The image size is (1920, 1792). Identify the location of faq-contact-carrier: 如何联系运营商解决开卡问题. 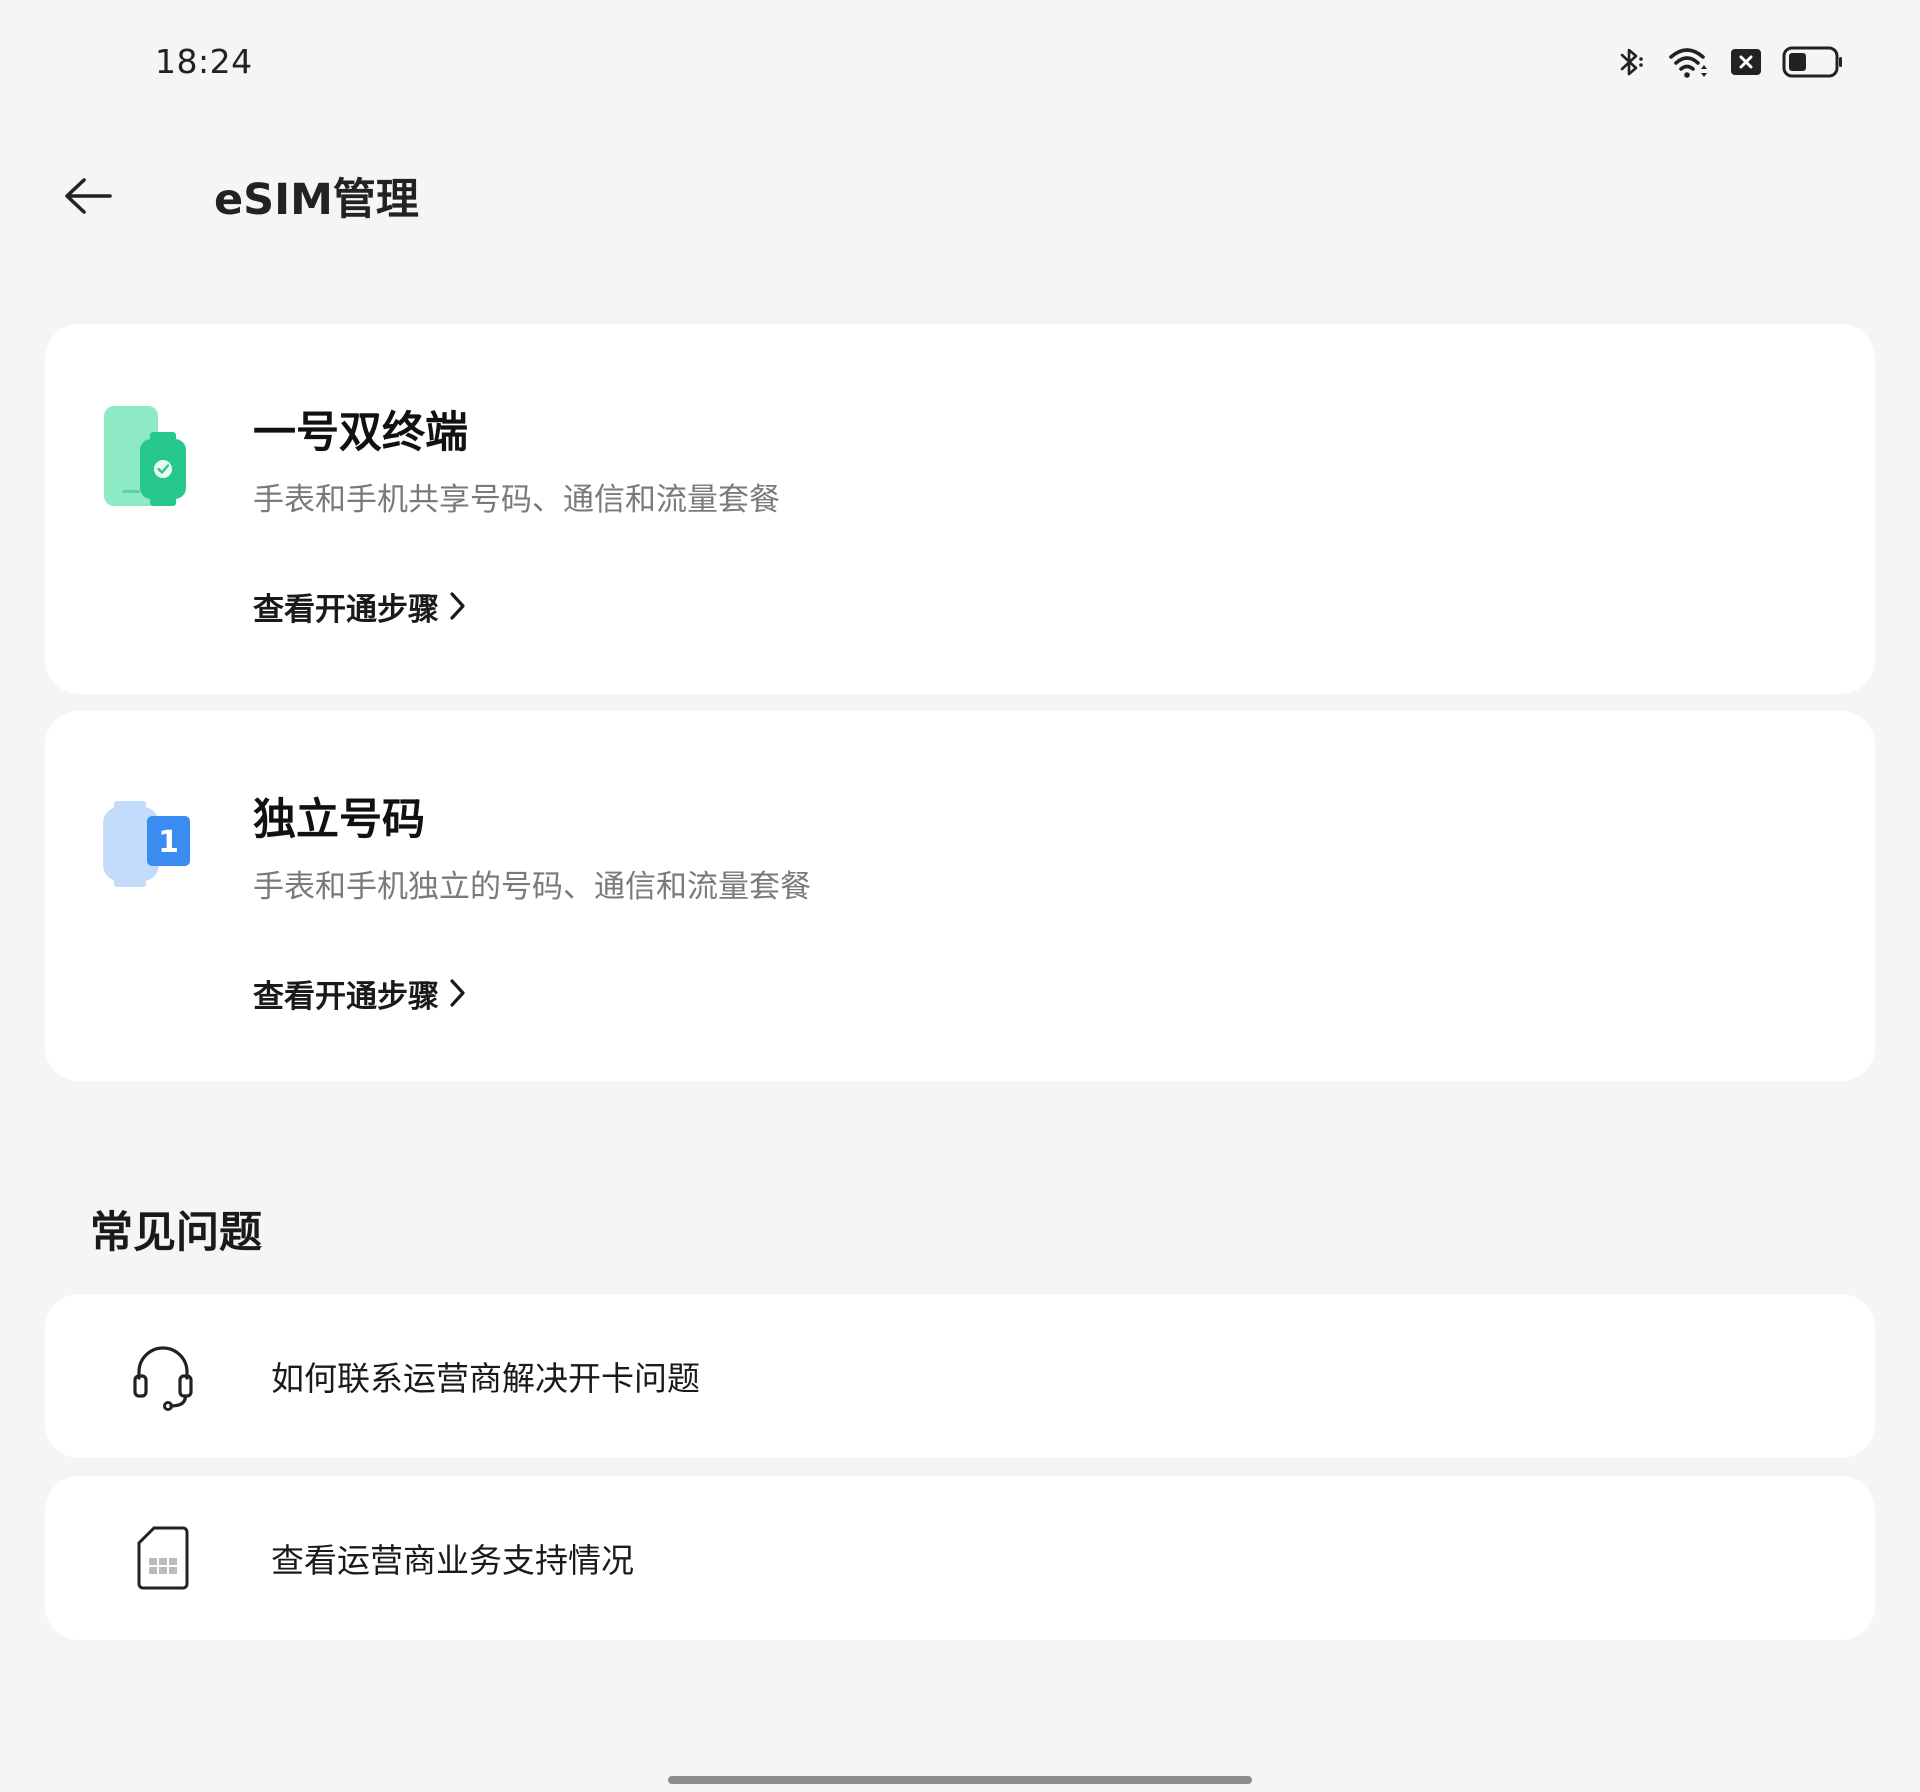
(960, 1376).